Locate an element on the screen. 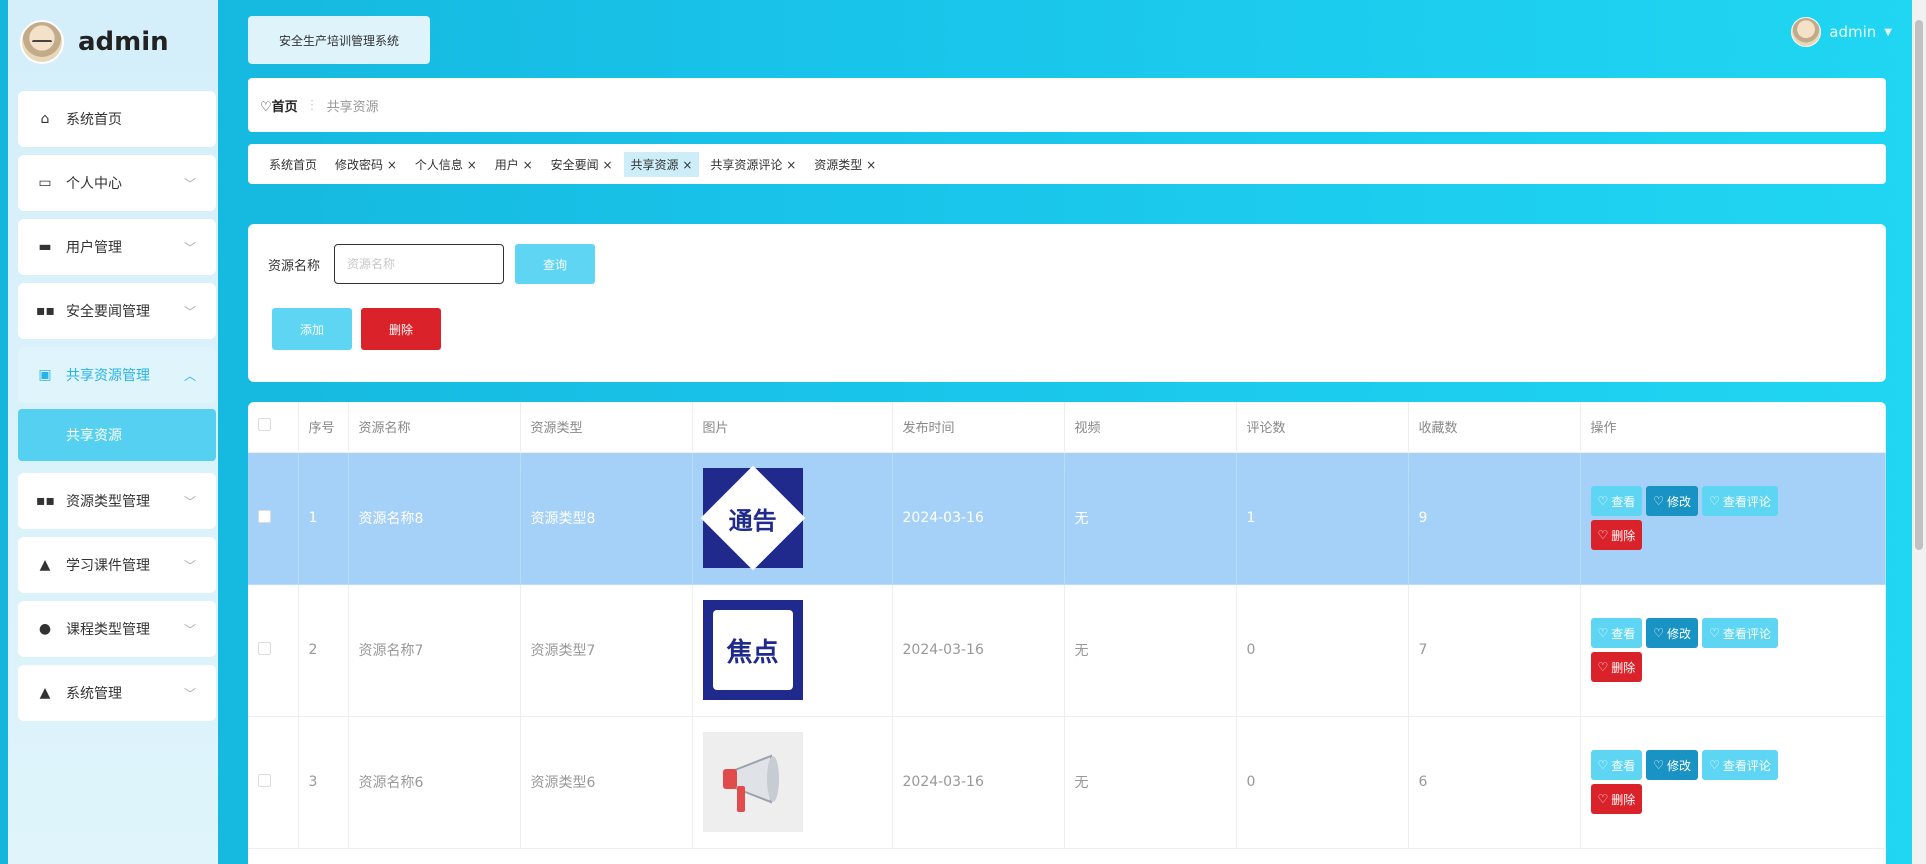 The image size is (1926, 864). select-all-checkbox is located at coordinates (264, 425).